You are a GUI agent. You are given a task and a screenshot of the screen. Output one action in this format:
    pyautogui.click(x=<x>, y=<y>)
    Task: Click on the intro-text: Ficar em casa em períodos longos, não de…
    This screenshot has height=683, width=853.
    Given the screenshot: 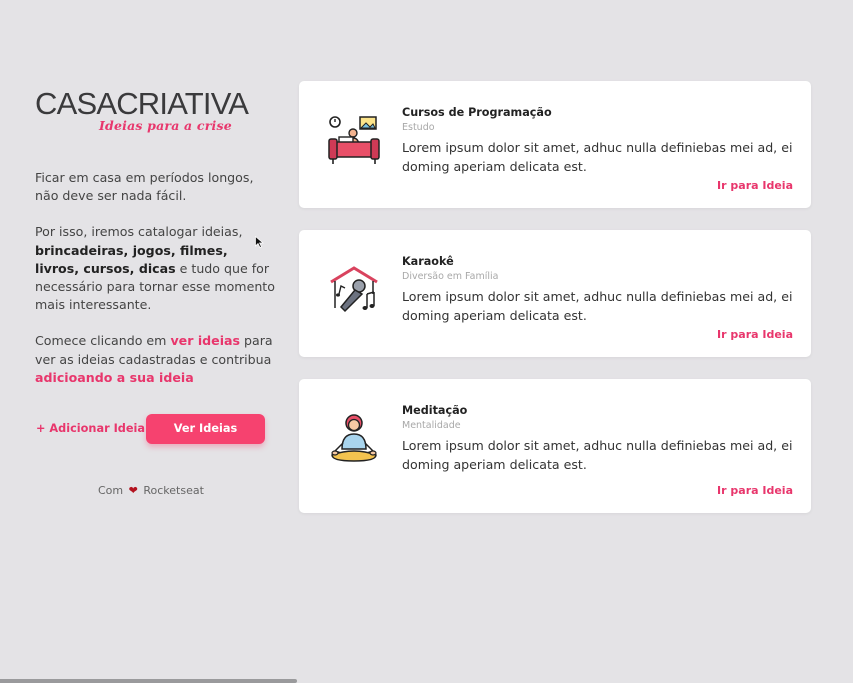 What is the action you would take?
    pyautogui.click(x=155, y=278)
    